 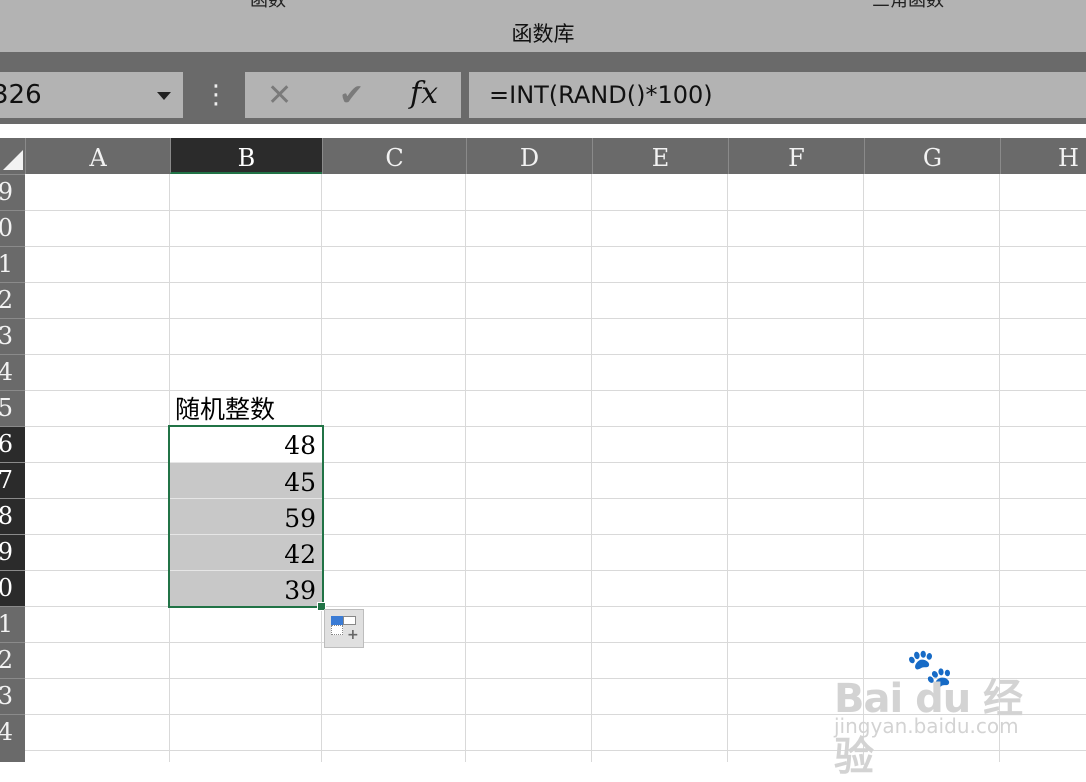 I want to click on column-header-d: D, so click(x=529, y=156).